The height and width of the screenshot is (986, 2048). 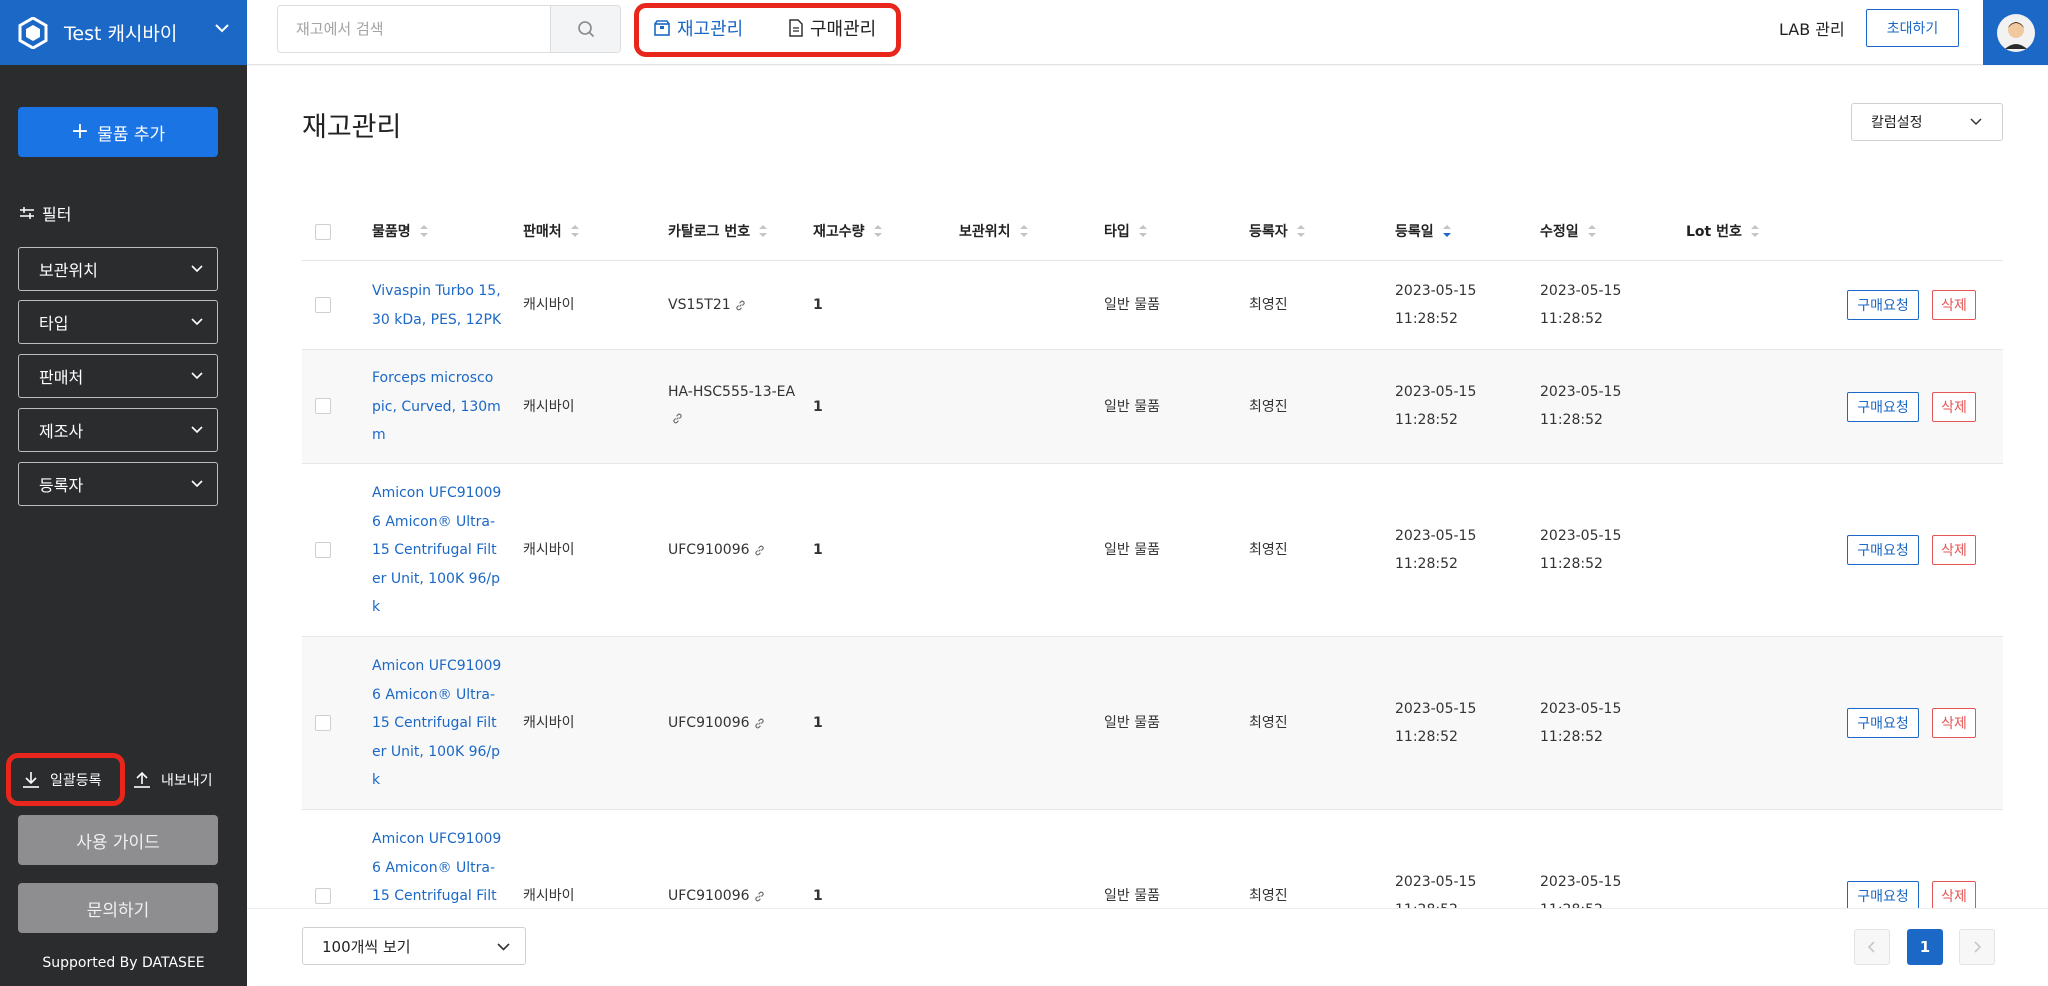 I want to click on document-icon, so click(x=796, y=28).